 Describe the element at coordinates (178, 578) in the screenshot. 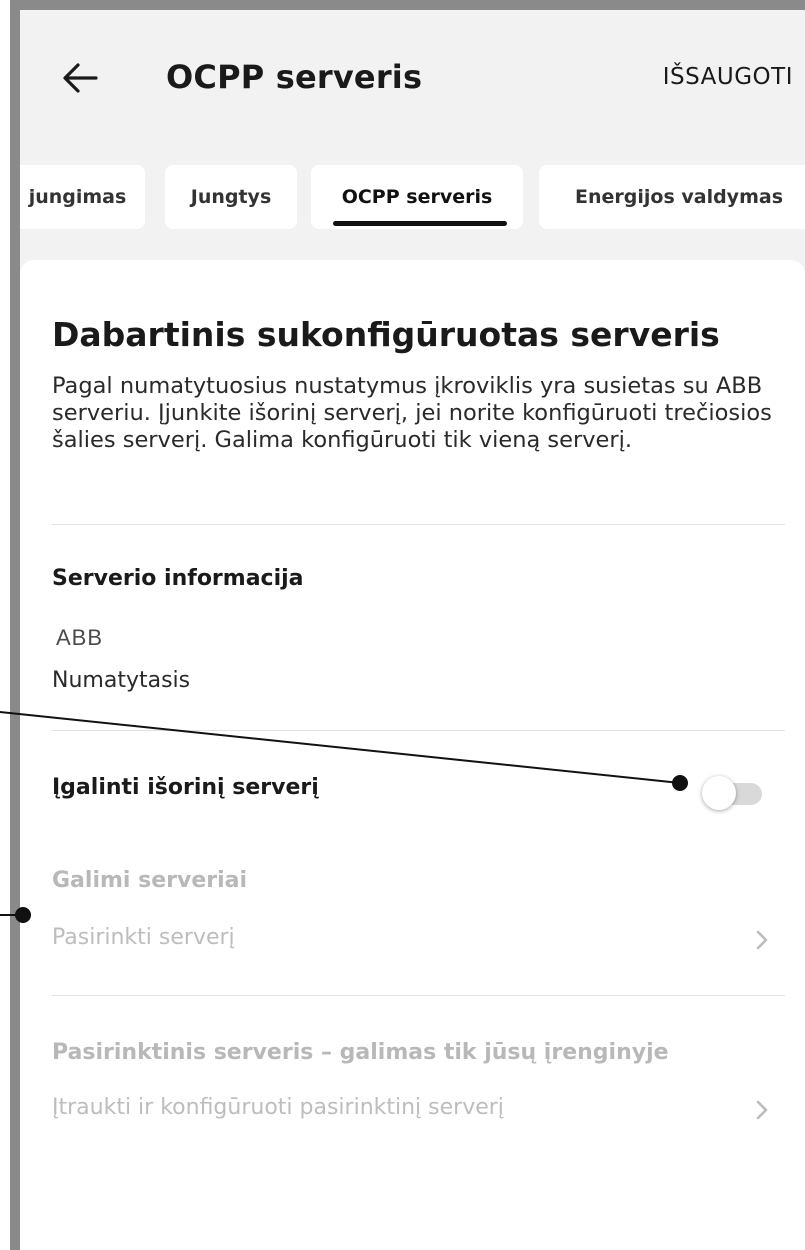

I see `server-info-label: Serverio informacija` at that location.